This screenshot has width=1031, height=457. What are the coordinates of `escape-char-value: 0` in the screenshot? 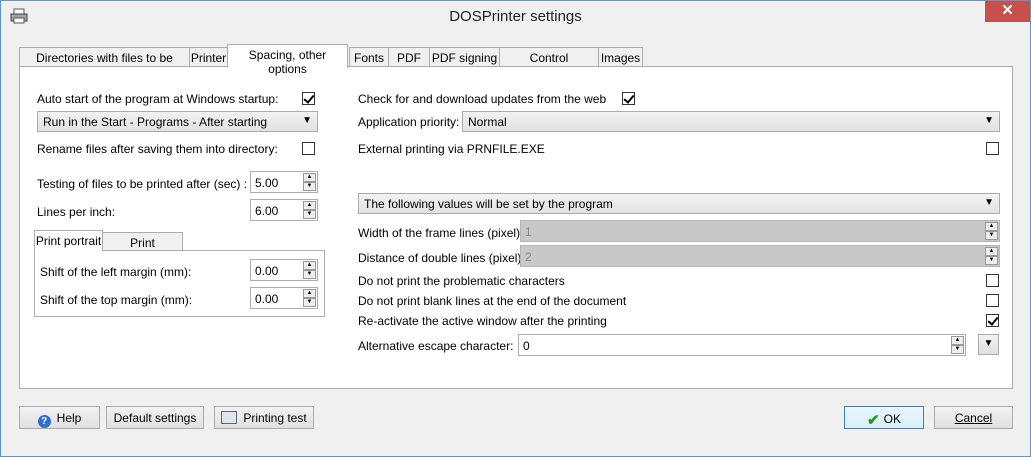 It's located at (526, 346).